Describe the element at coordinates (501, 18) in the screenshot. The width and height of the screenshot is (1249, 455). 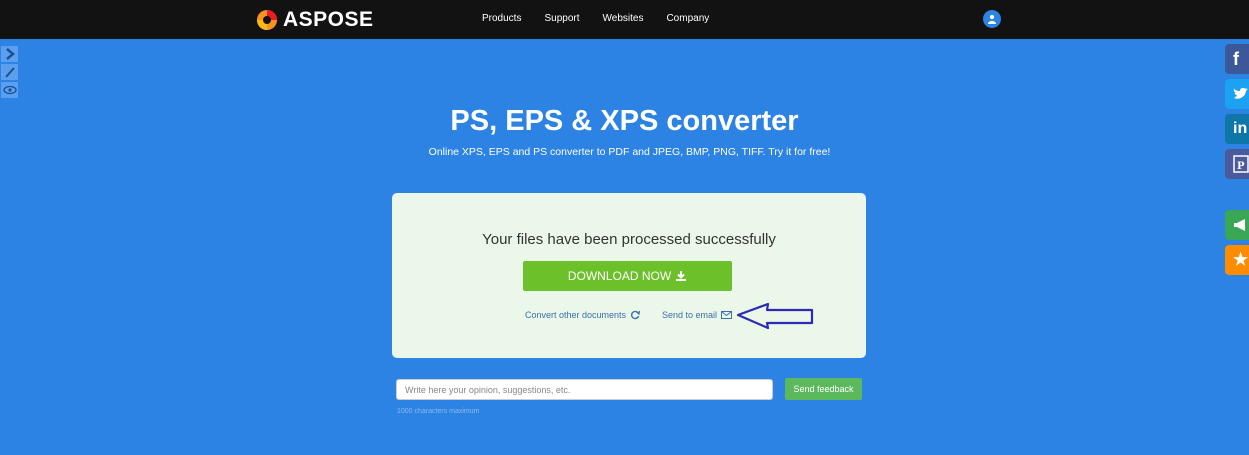
I see `nav-products: Products` at that location.